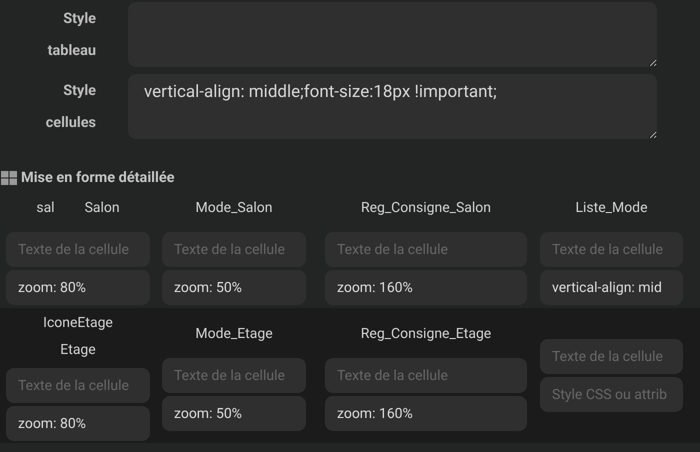 Image resolution: width=700 pixels, height=452 pixels. I want to click on column-header: Mode_Salon, so click(234, 208).